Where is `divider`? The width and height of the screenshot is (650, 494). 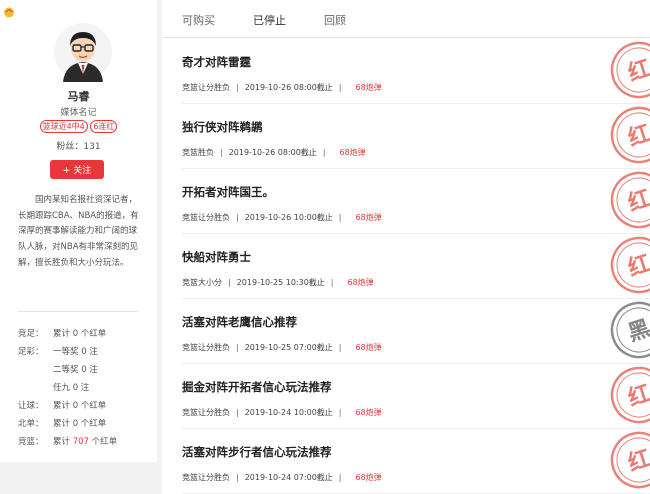 divider is located at coordinates (78, 311).